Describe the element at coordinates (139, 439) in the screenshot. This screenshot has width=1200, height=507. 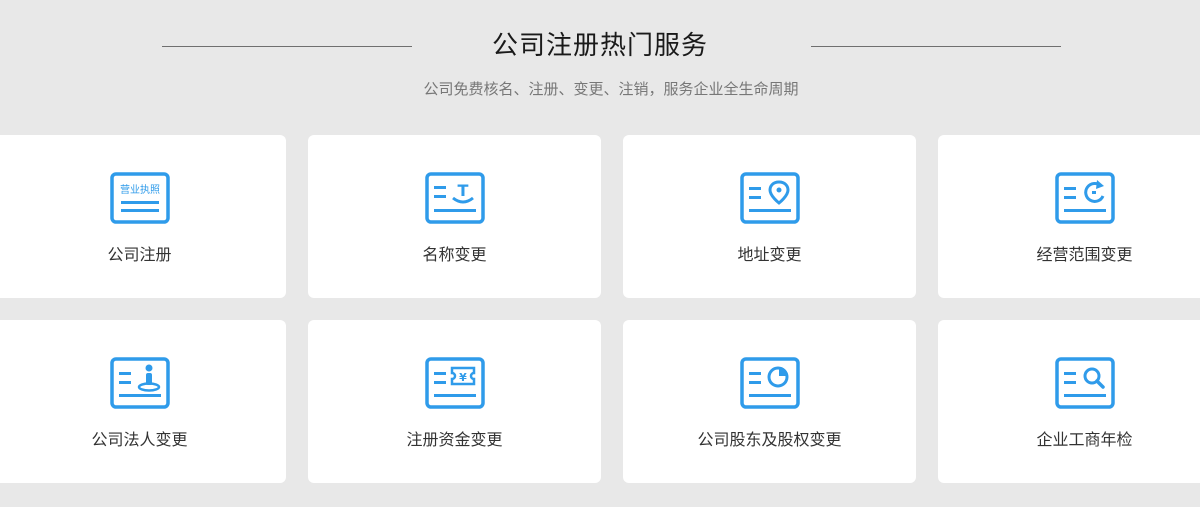
I see `service-label: 公司法人变更` at that location.